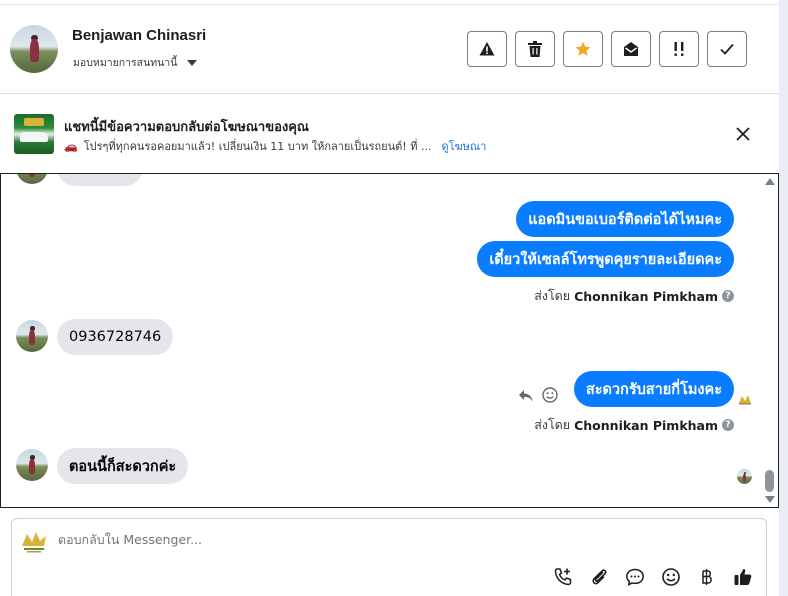 The width and height of the screenshot is (788, 596). Describe the element at coordinates (769, 481) in the screenshot. I see `scrollbar-thumb` at that location.